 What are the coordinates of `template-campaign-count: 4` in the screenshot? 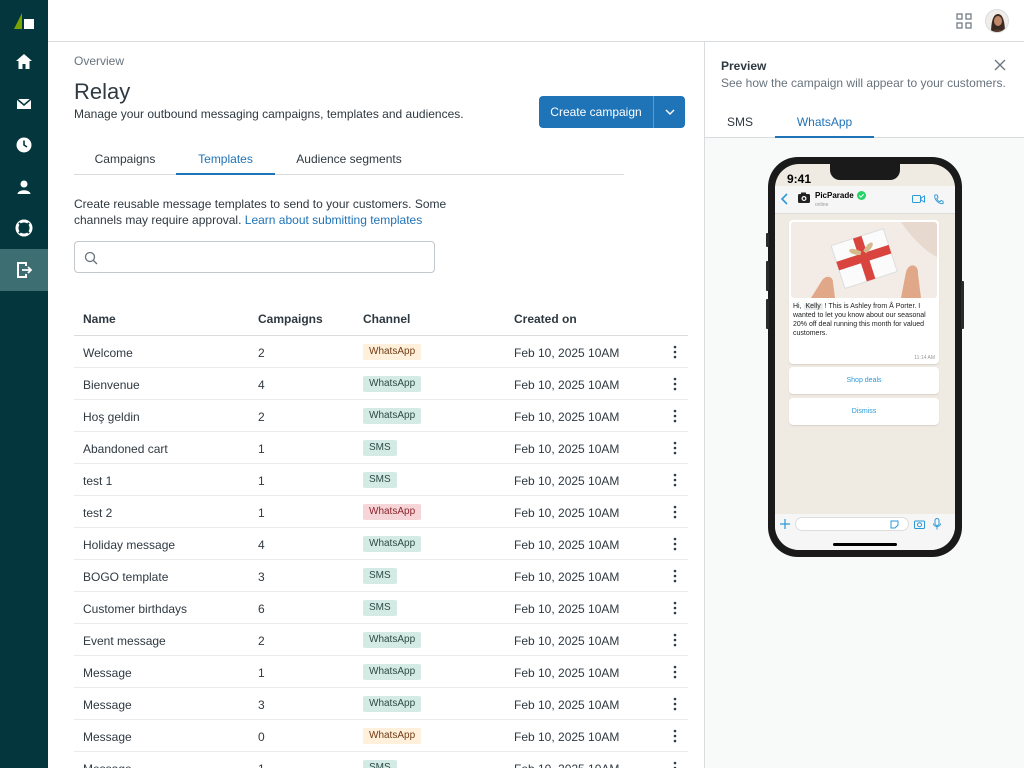 It's located at (261, 545).